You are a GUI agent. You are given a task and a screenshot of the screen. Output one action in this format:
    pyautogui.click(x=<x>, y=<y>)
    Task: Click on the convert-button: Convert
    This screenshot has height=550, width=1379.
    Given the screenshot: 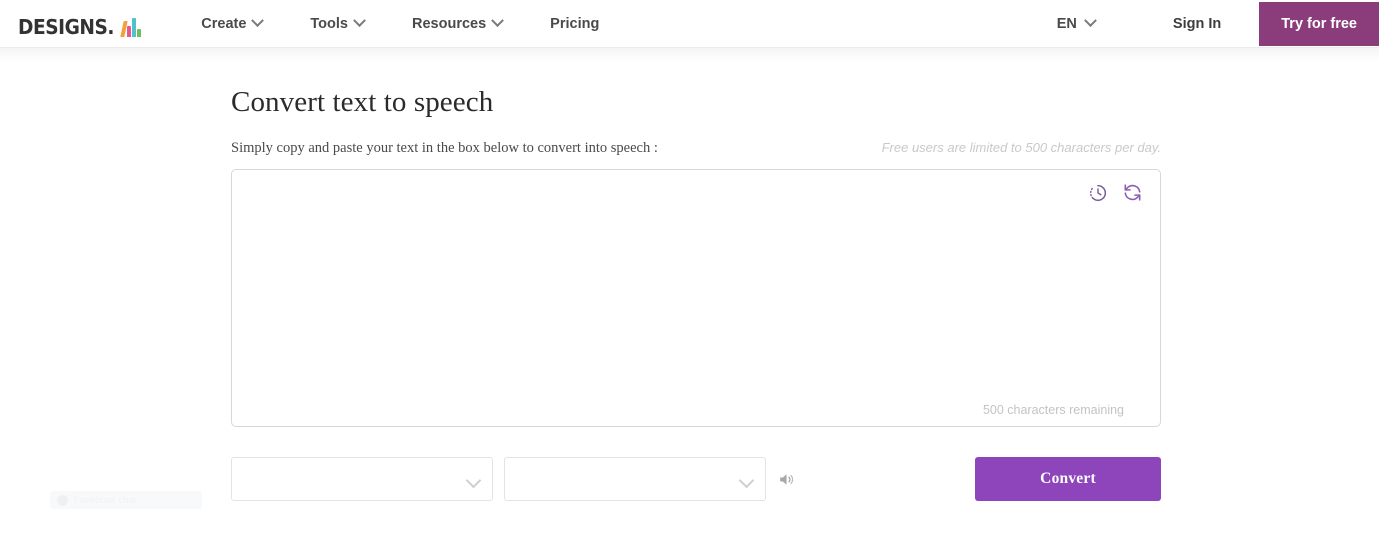 What is the action you would take?
    pyautogui.click(x=1068, y=479)
    